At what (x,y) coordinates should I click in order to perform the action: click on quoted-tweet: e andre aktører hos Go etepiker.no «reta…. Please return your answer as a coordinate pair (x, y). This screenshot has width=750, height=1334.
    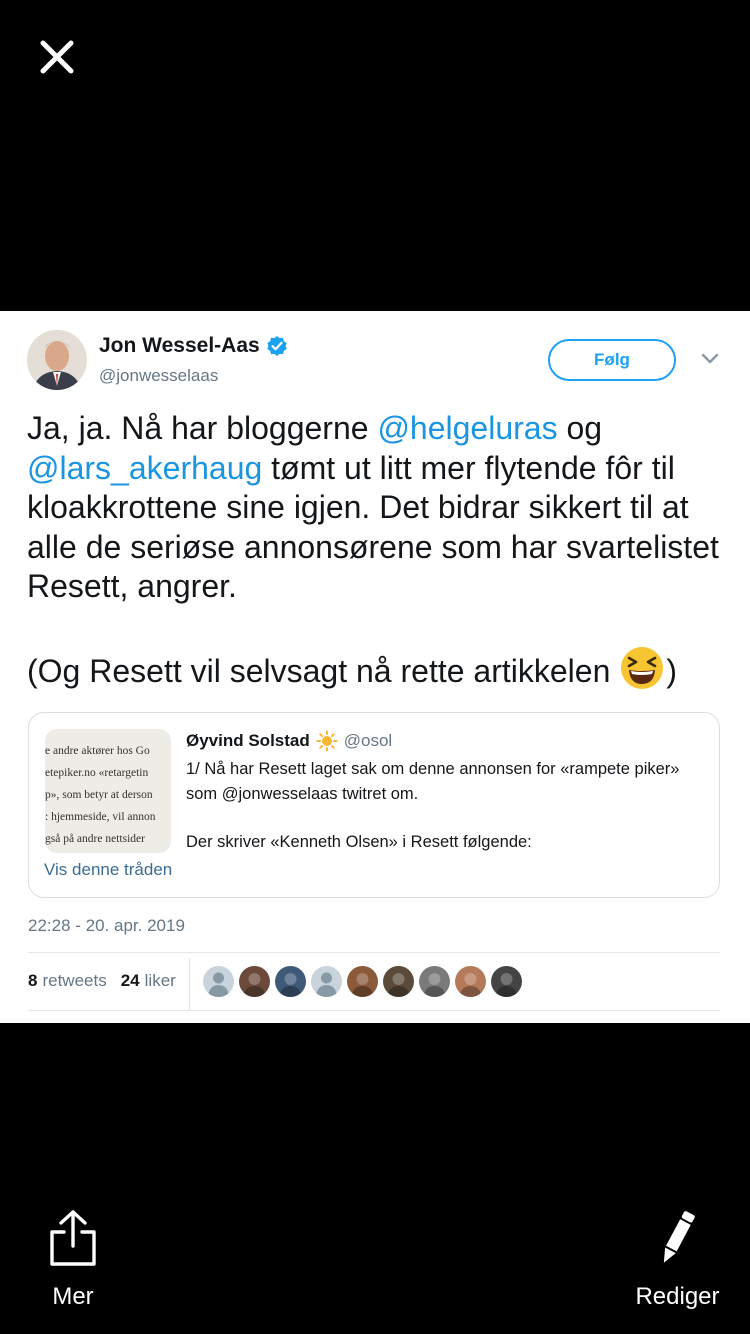
    Looking at the image, I should click on (374, 805).